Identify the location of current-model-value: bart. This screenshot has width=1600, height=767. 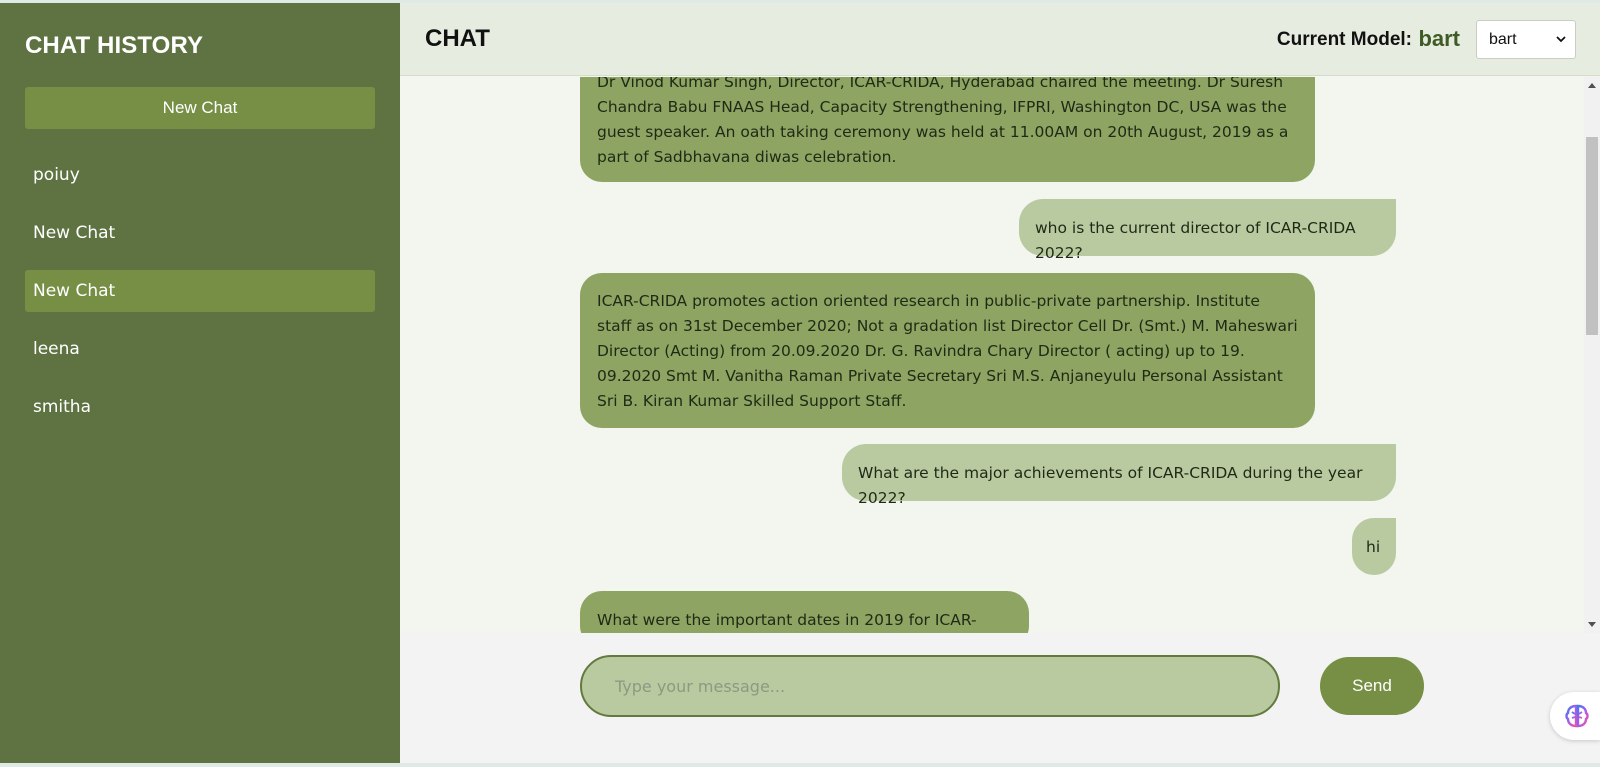
(1439, 38).